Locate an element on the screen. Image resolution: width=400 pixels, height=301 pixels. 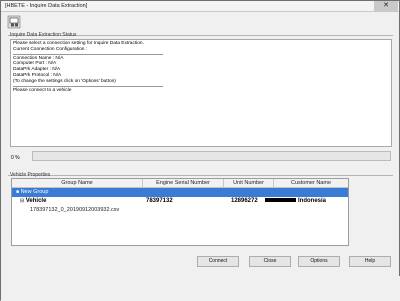
column-header-customer-name: Customer Name is located at coordinates (311, 183).